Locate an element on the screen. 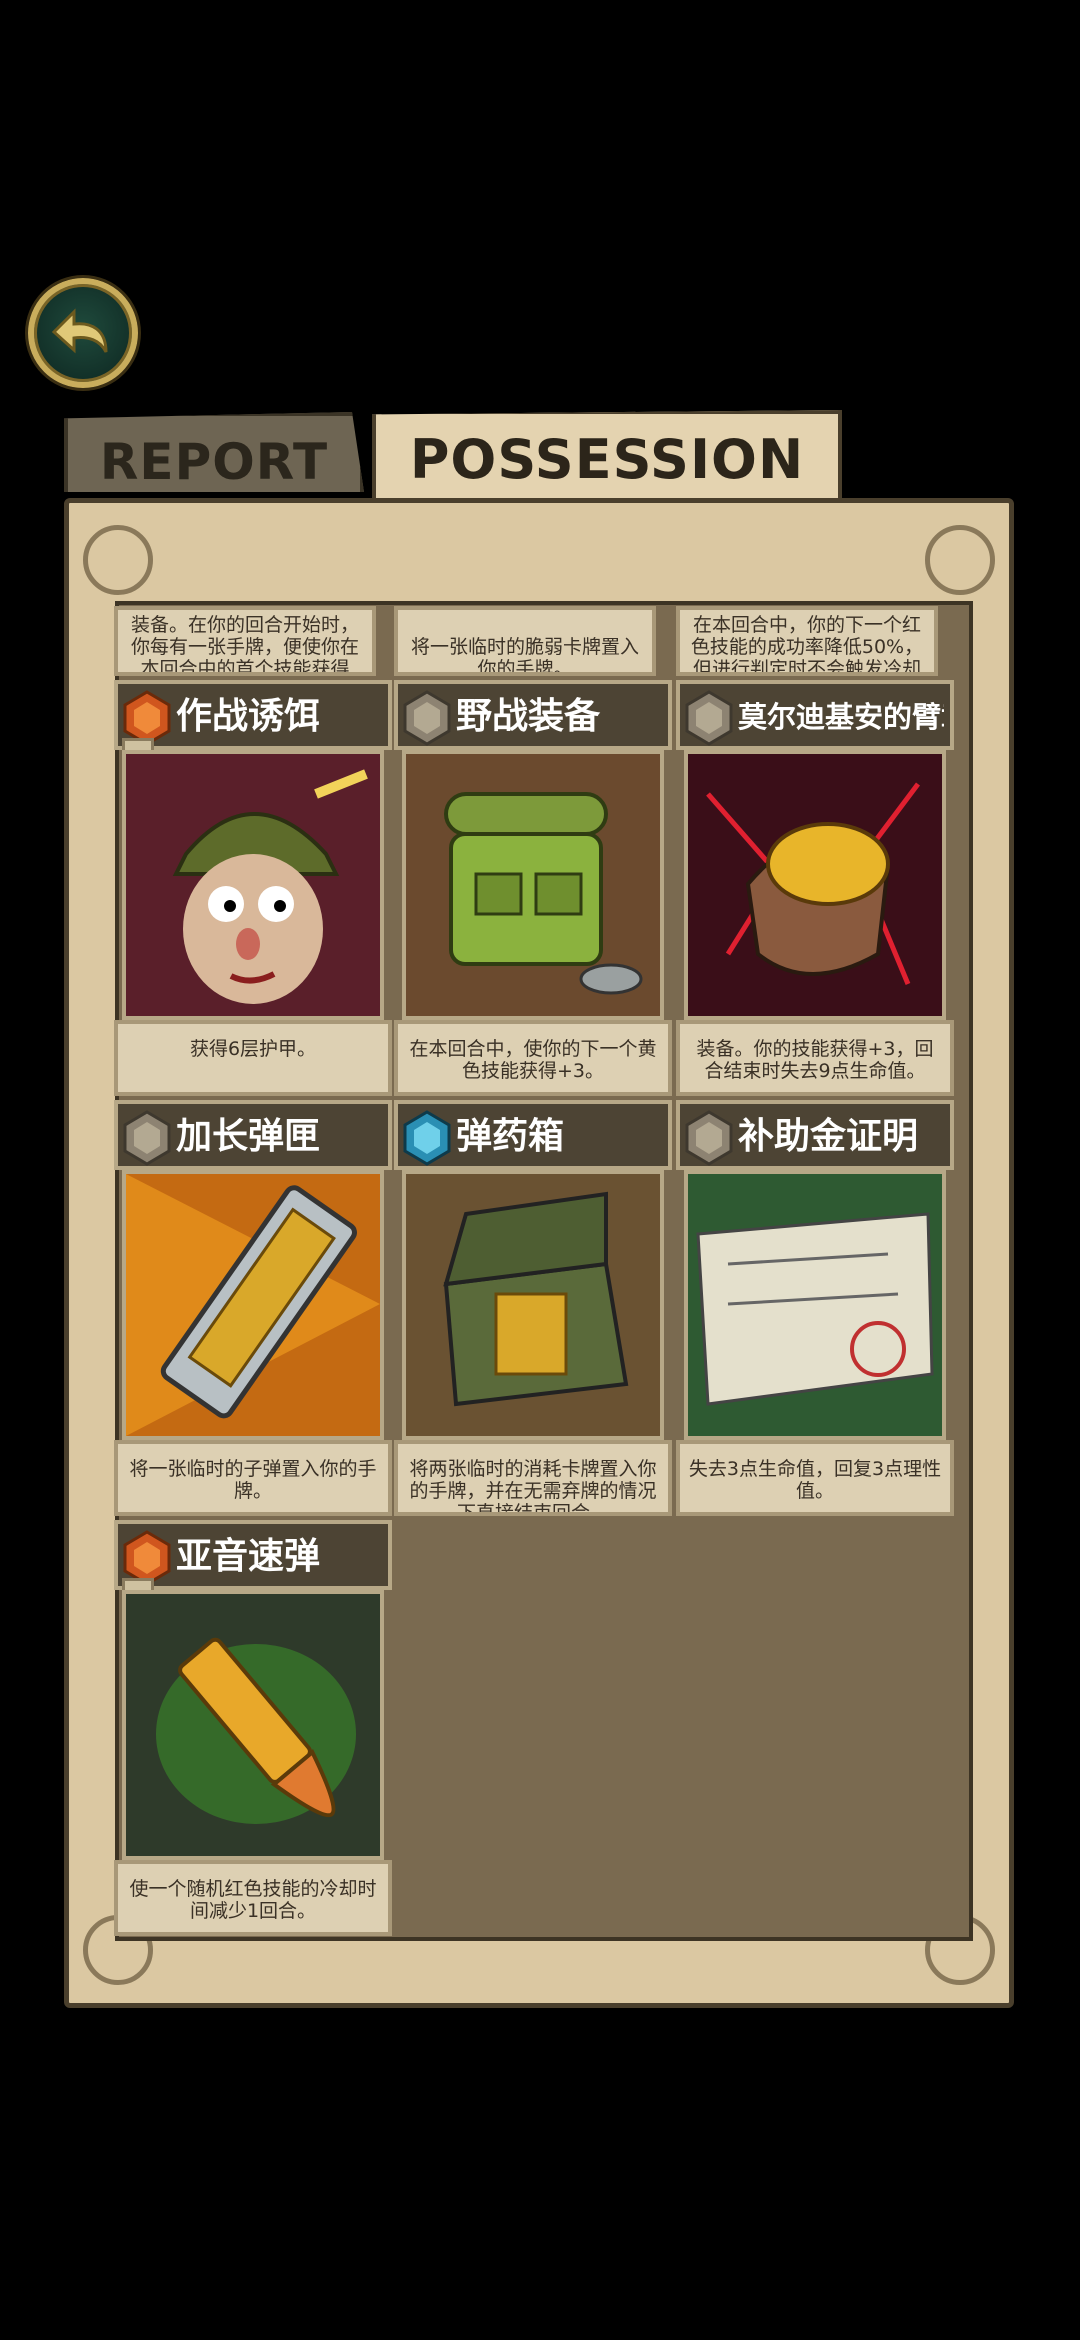 The height and width of the screenshot is (2340, 1080). card-art-armband is located at coordinates (815, 885).